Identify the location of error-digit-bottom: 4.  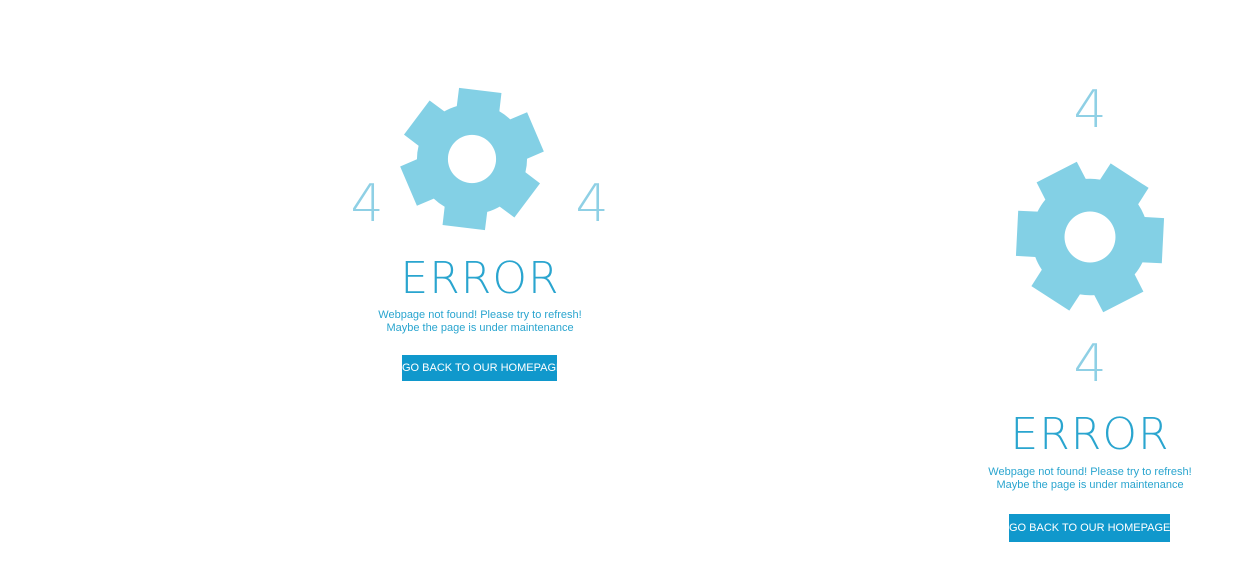
(1090, 364).